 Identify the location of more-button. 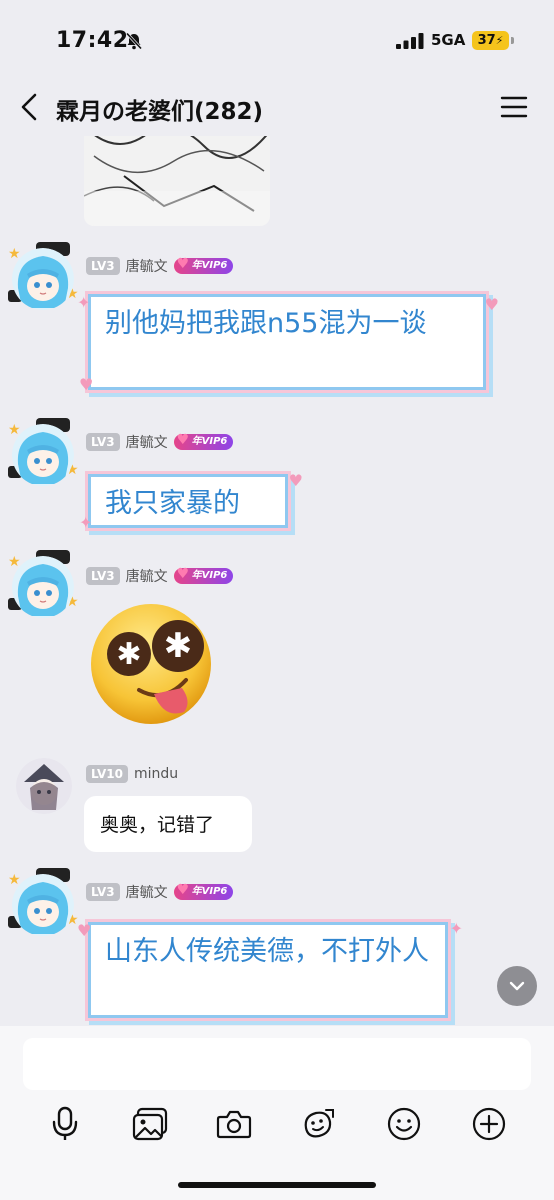
(489, 1124).